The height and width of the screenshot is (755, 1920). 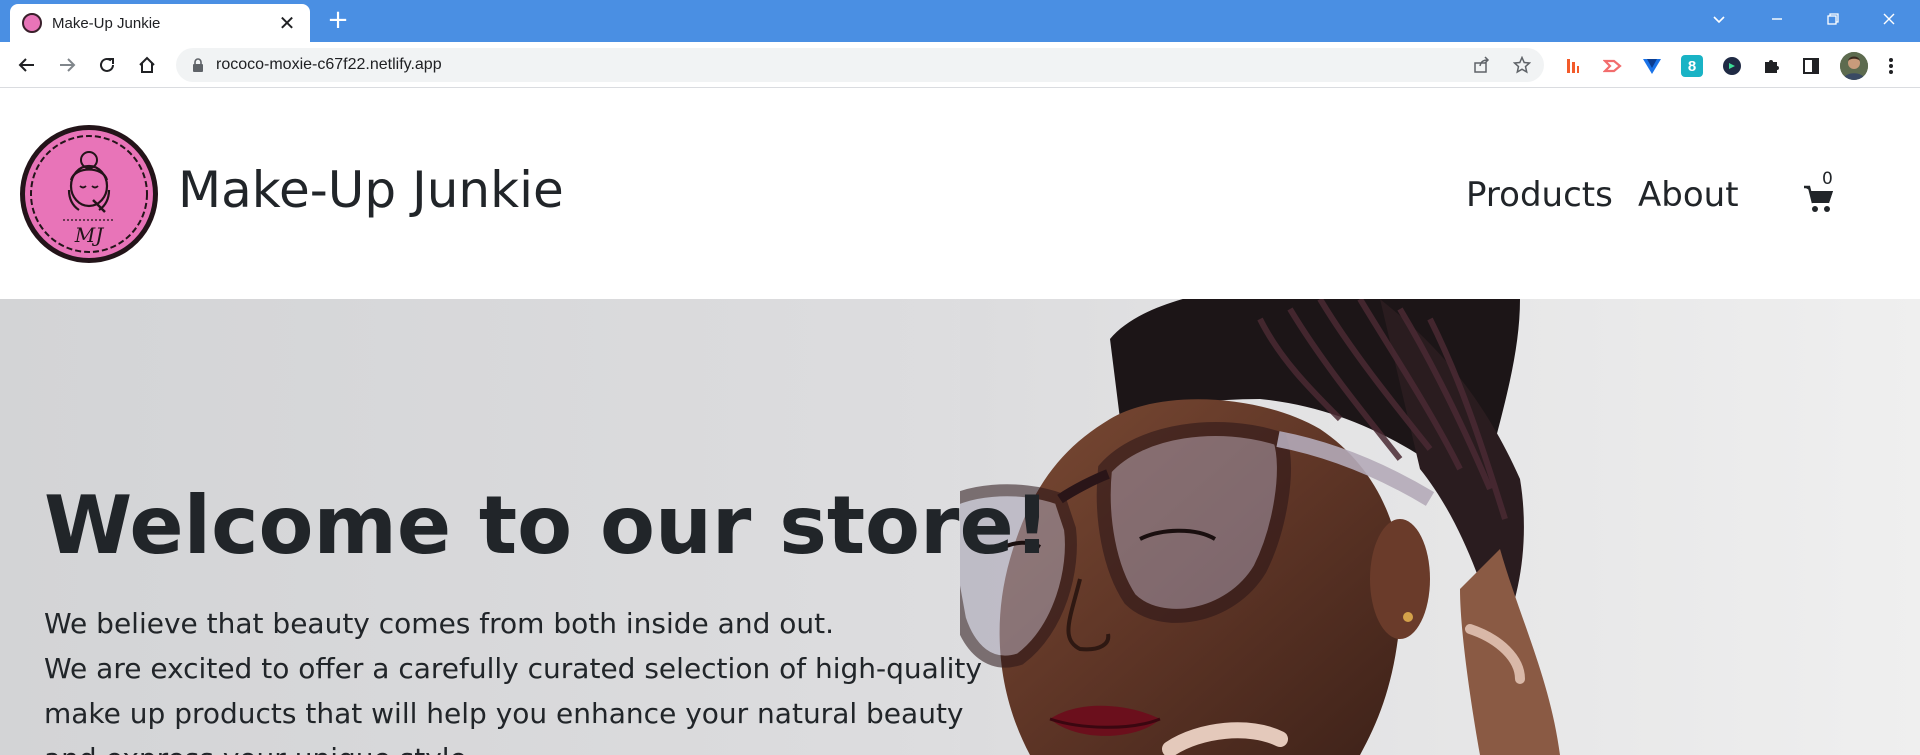 I want to click on back-icon, so click(x=27, y=65).